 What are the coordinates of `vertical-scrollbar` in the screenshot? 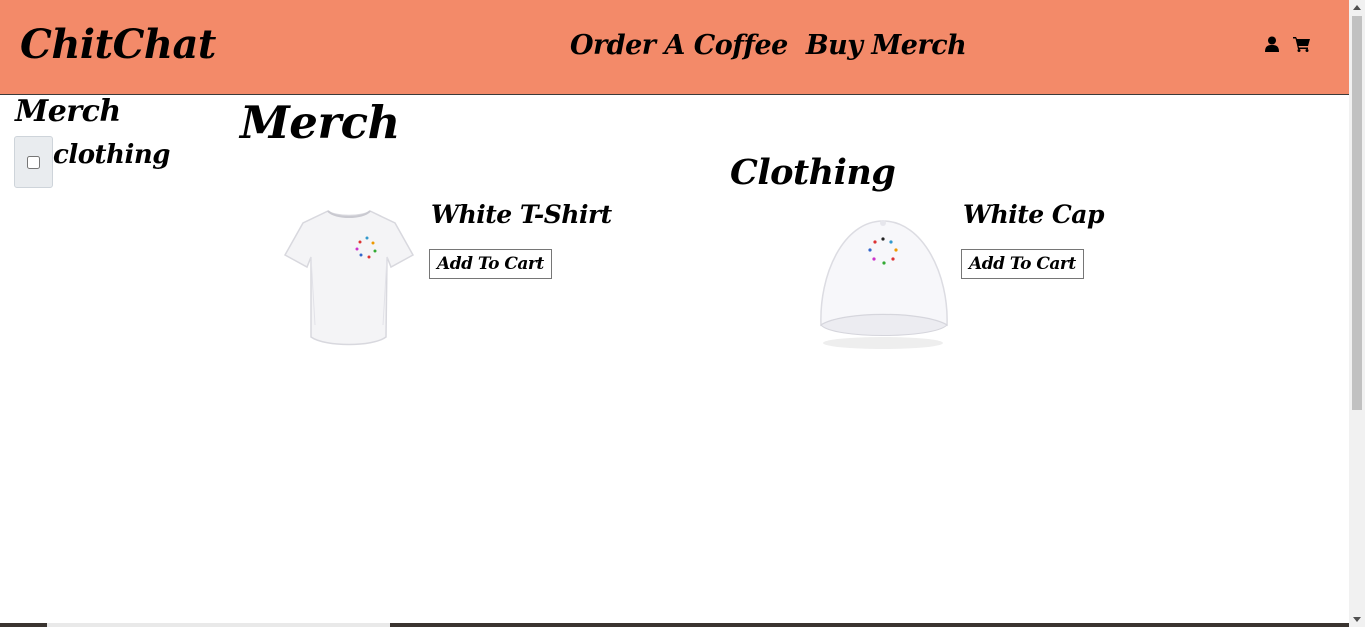 It's located at (1357, 313).